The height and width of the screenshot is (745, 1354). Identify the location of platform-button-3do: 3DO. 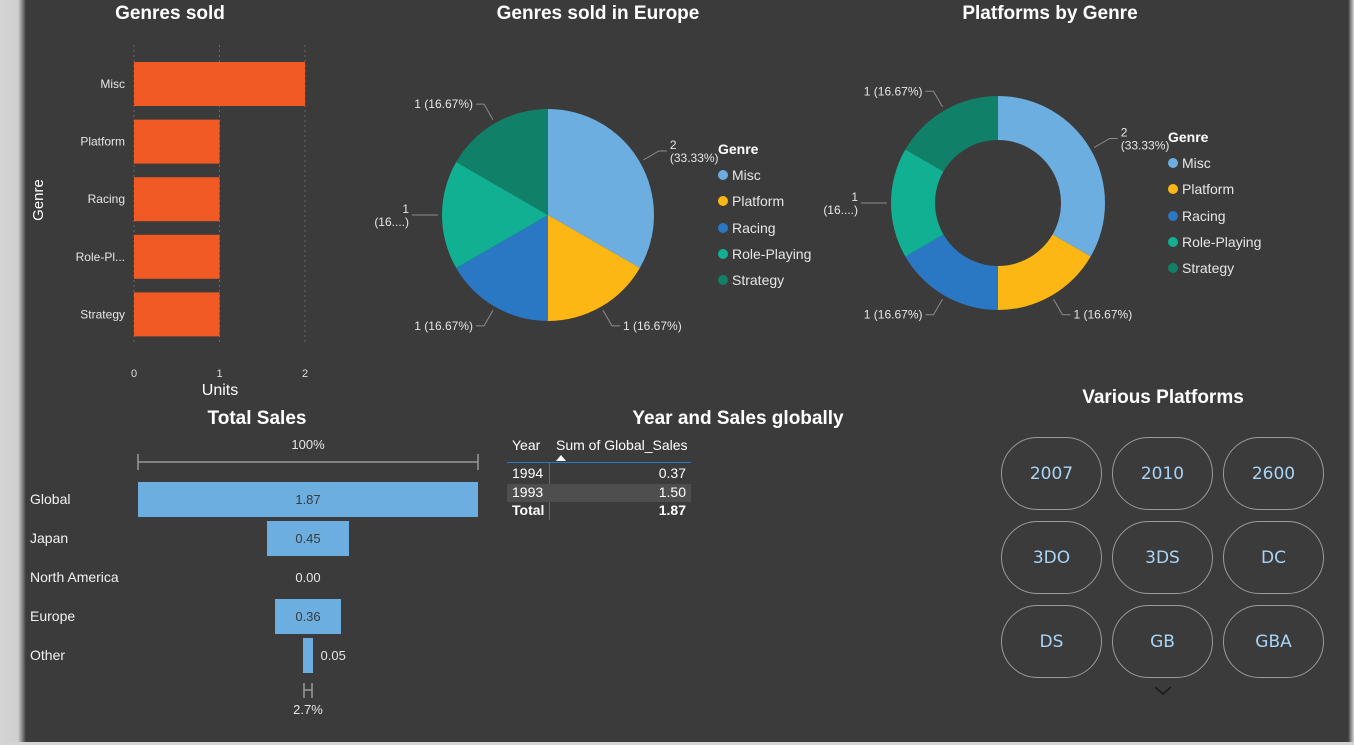
(1051, 557).